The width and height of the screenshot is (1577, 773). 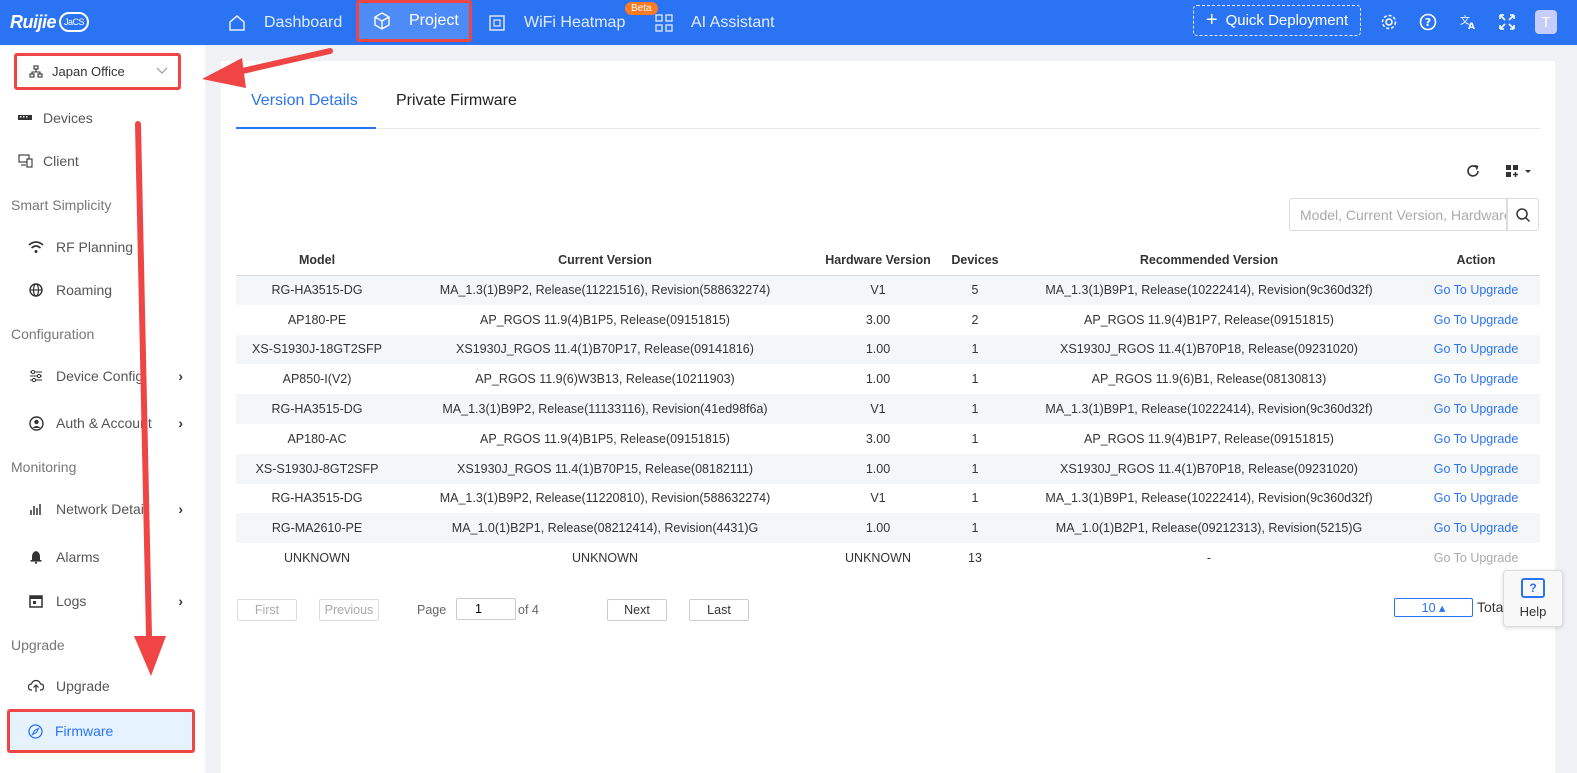 I want to click on cell-recommended-version: AP_RGOS 11.9(6)B1, Release(08130813), so click(x=1209, y=379).